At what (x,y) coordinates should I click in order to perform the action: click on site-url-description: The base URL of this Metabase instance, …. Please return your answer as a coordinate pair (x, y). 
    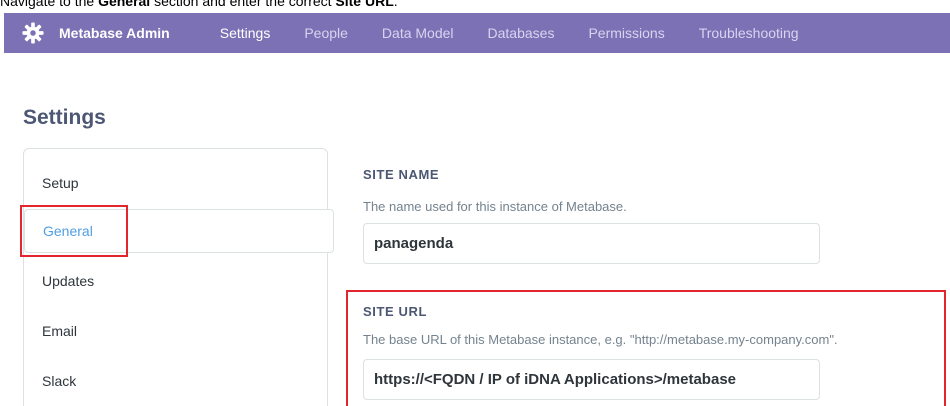
    Looking at the image, I should click on (600, 339).